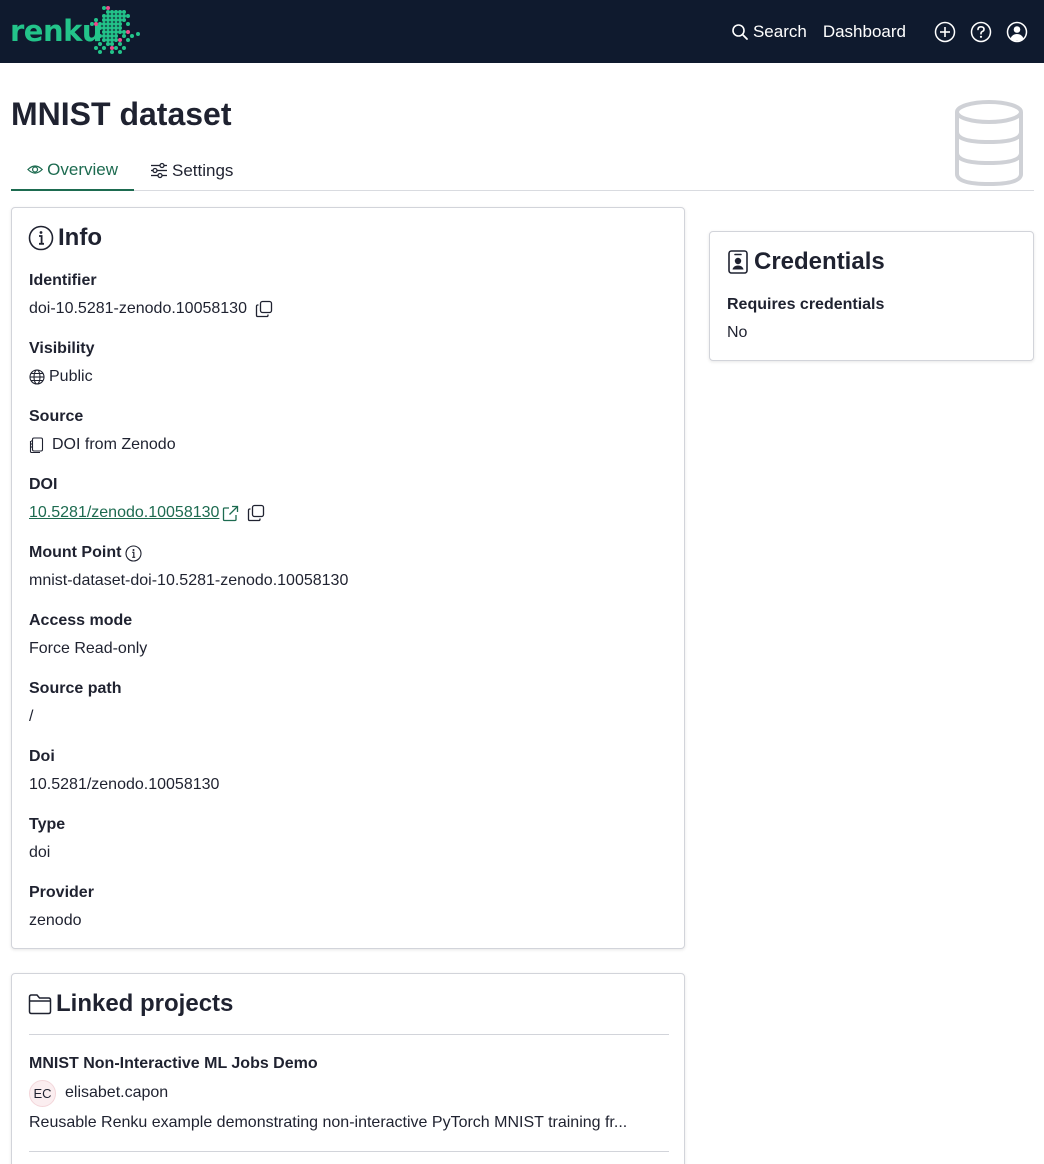  Describe the element at coordinates (737, 332) in the screenshot. I see `requires-credentials-value: No` at that location.